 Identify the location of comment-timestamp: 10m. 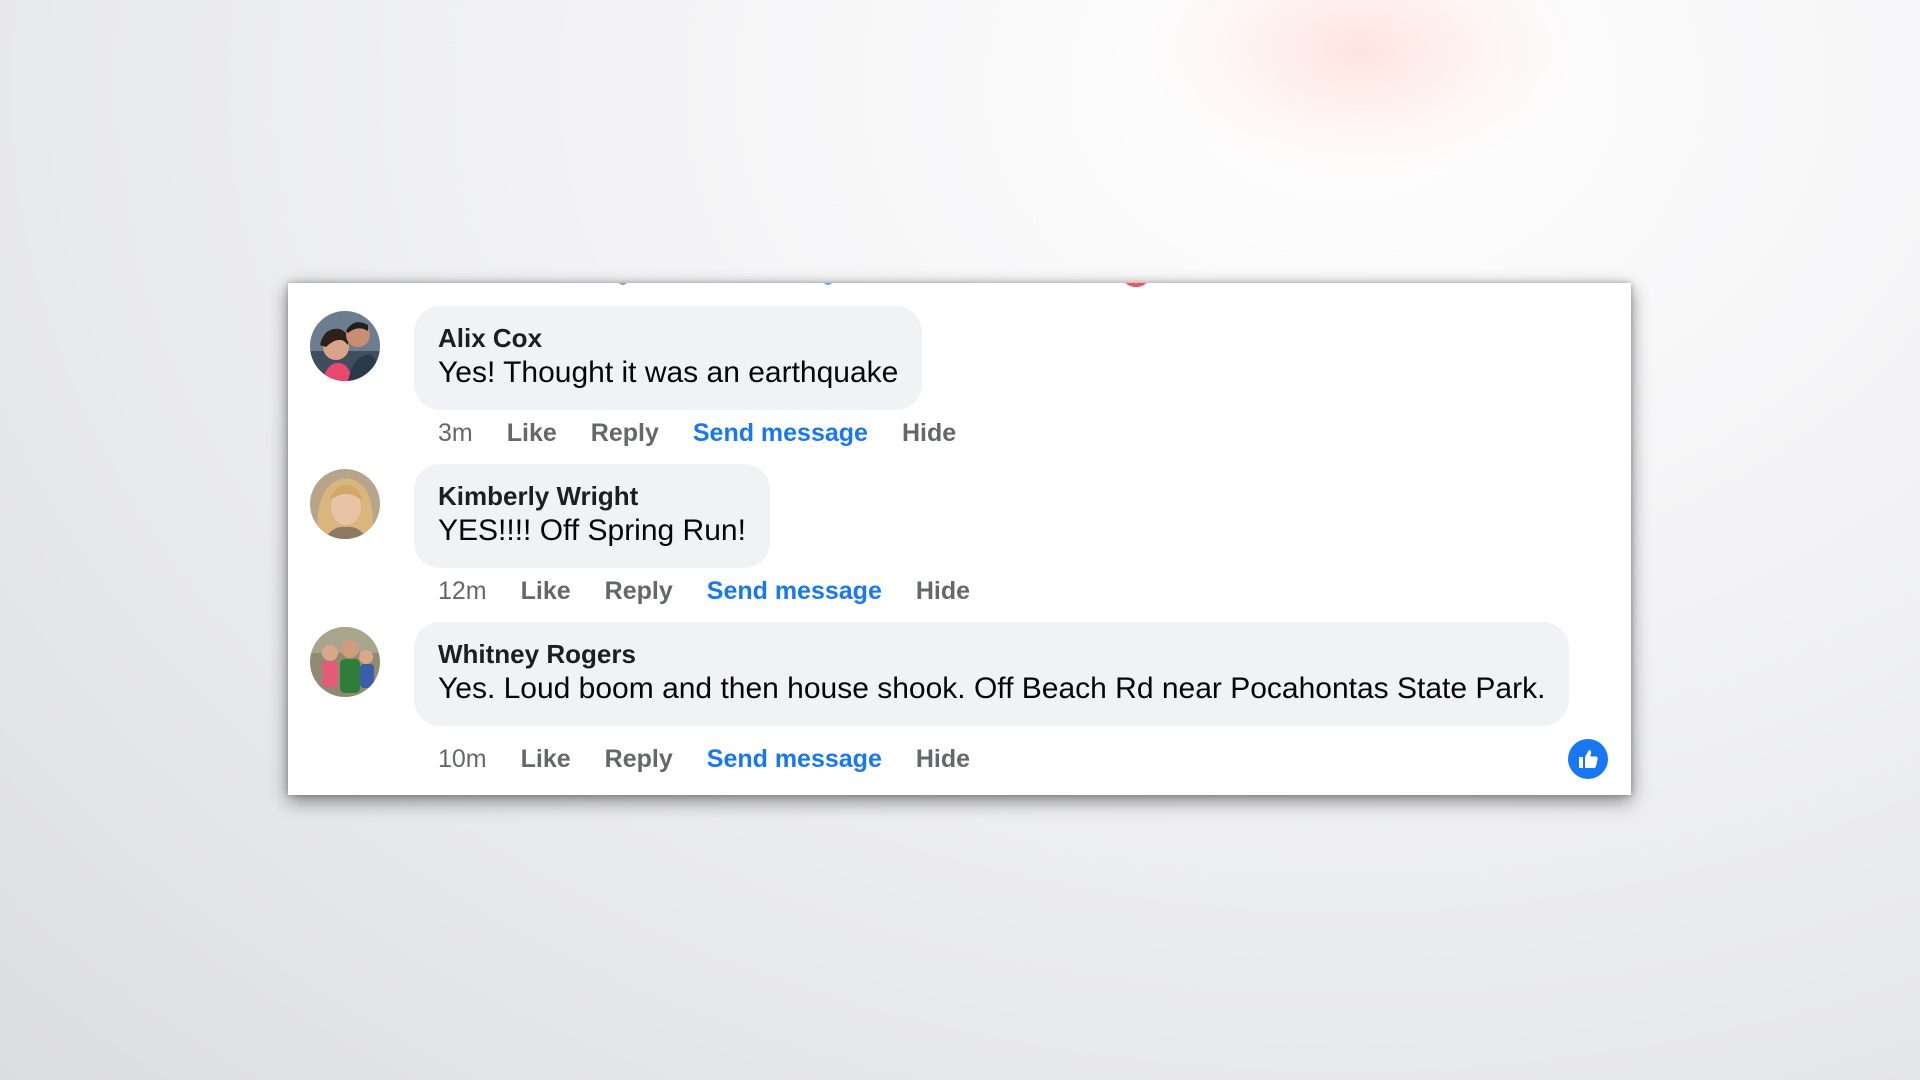
(462, 759).